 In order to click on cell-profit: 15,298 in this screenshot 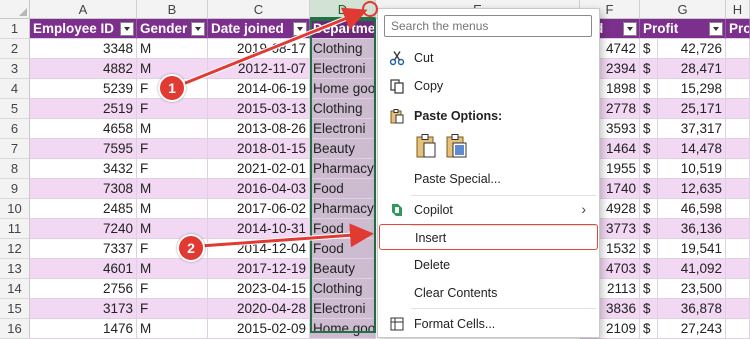, I will do `click(692, 89)`.